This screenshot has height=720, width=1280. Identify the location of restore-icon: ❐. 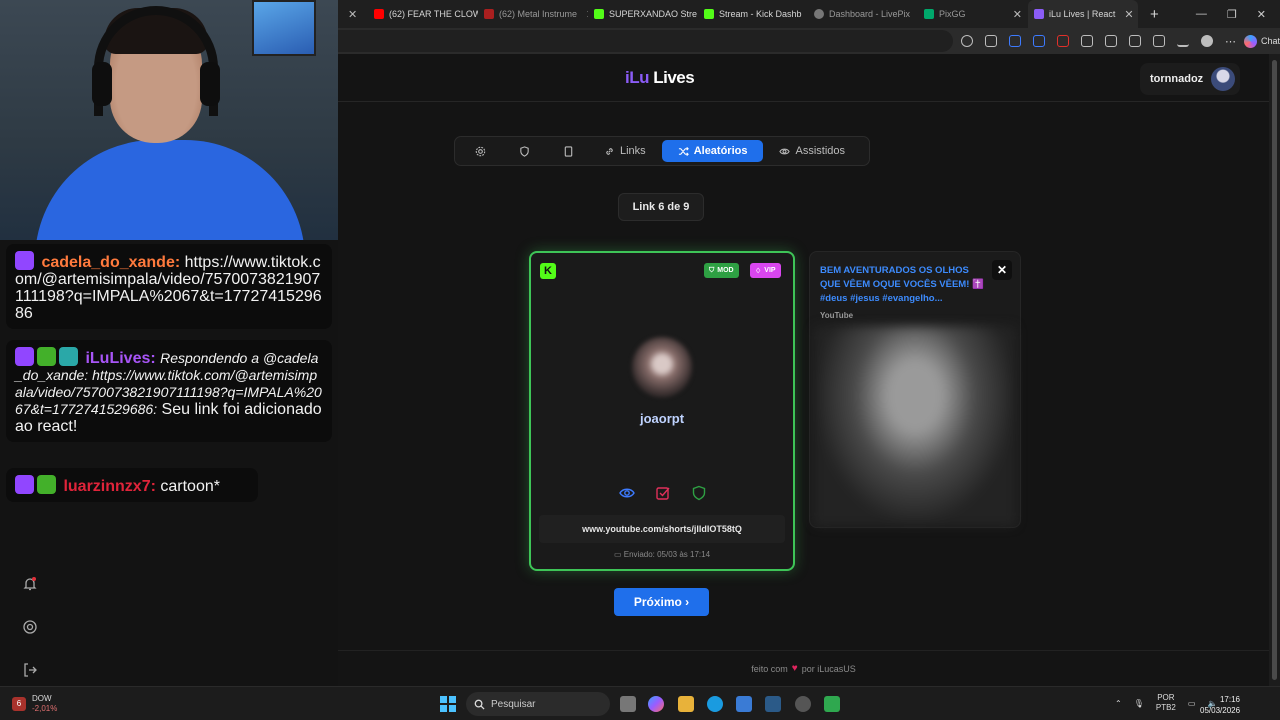
(1232, 14).